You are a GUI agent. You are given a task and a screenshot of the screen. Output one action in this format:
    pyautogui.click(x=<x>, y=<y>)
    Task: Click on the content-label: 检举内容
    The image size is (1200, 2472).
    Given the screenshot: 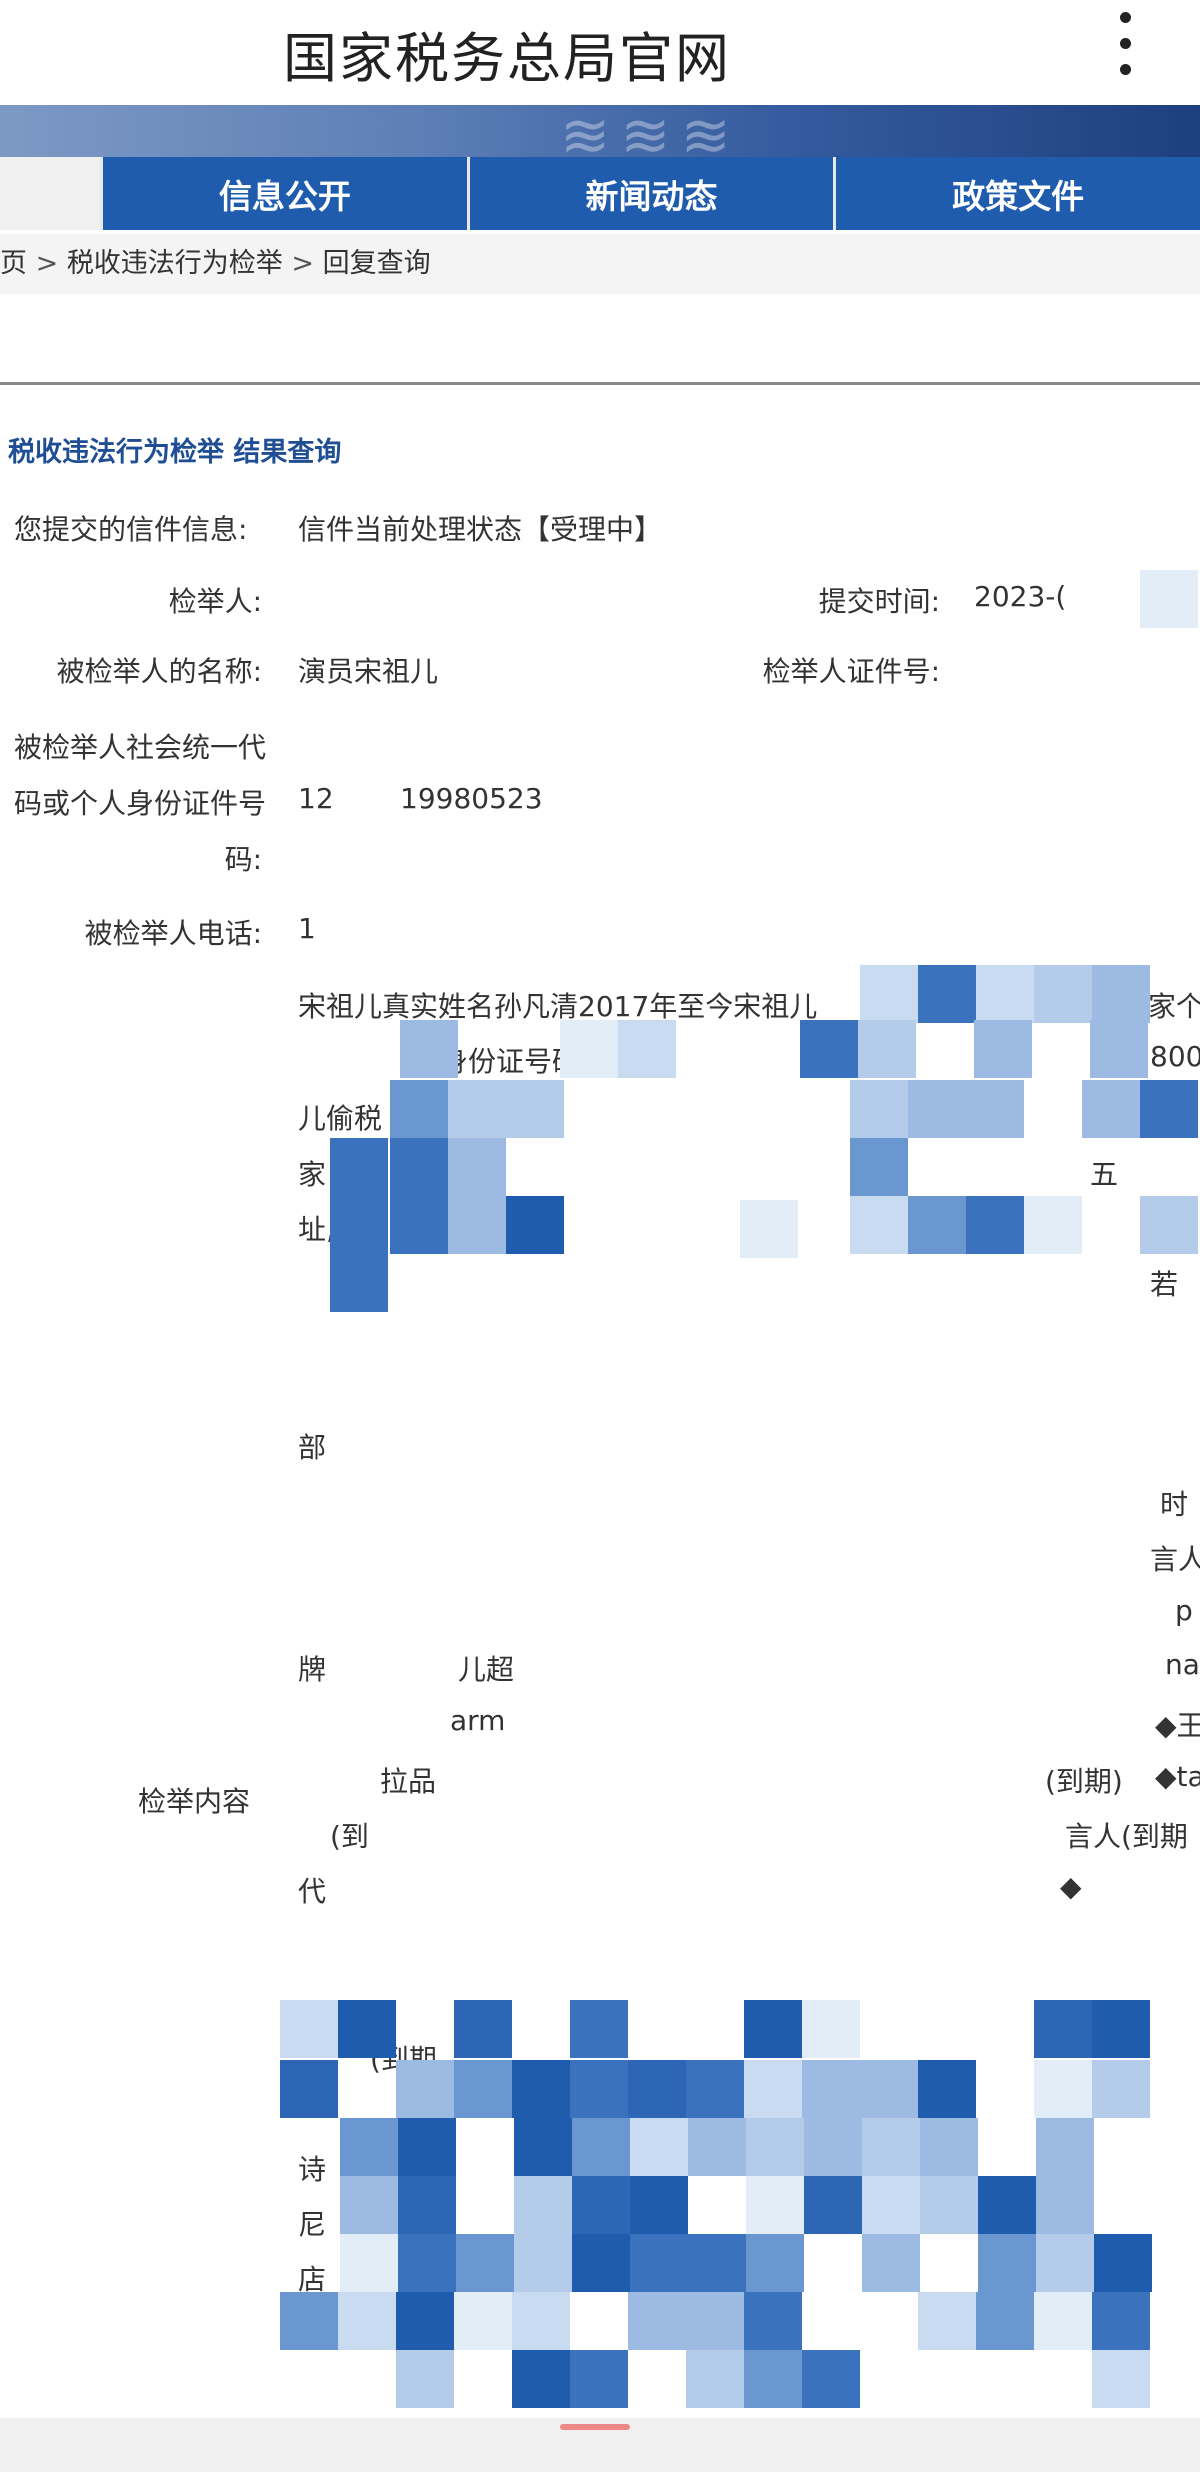 What is the action you would take?
    pyautogui.click(x=193, y=1801)
    